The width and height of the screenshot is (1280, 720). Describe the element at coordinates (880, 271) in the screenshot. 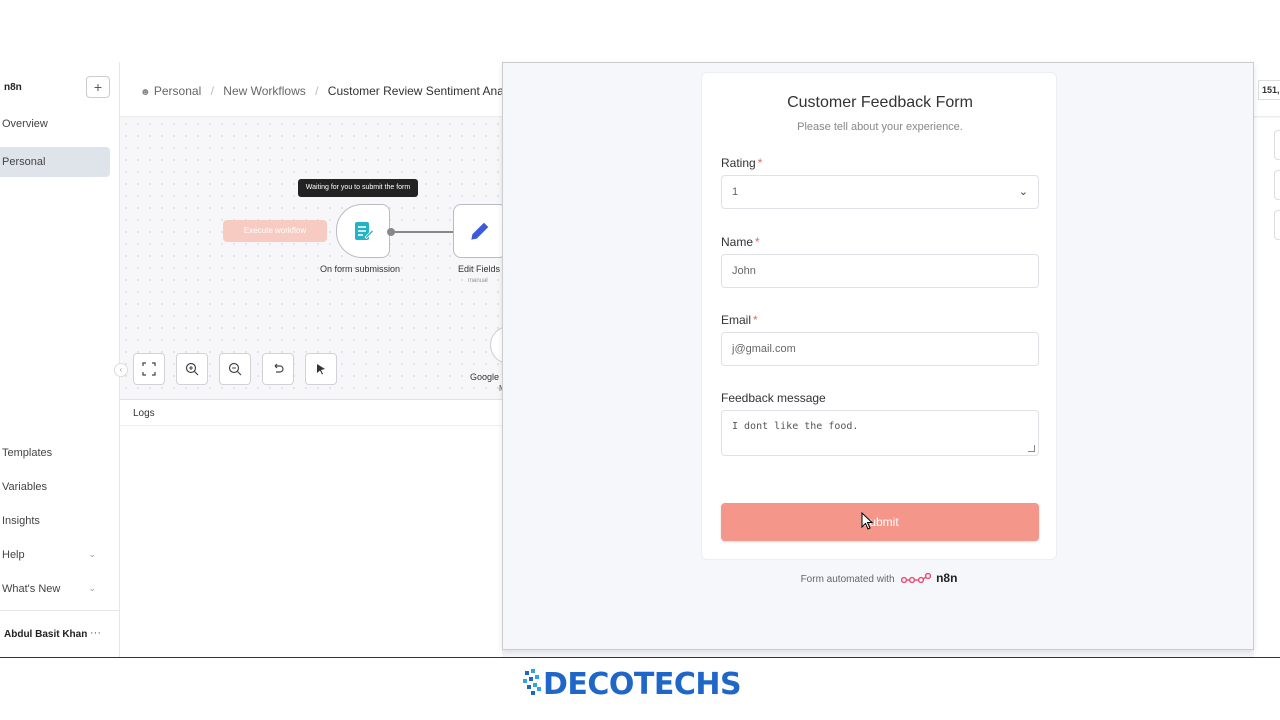

I see `name-input: John` at that location.